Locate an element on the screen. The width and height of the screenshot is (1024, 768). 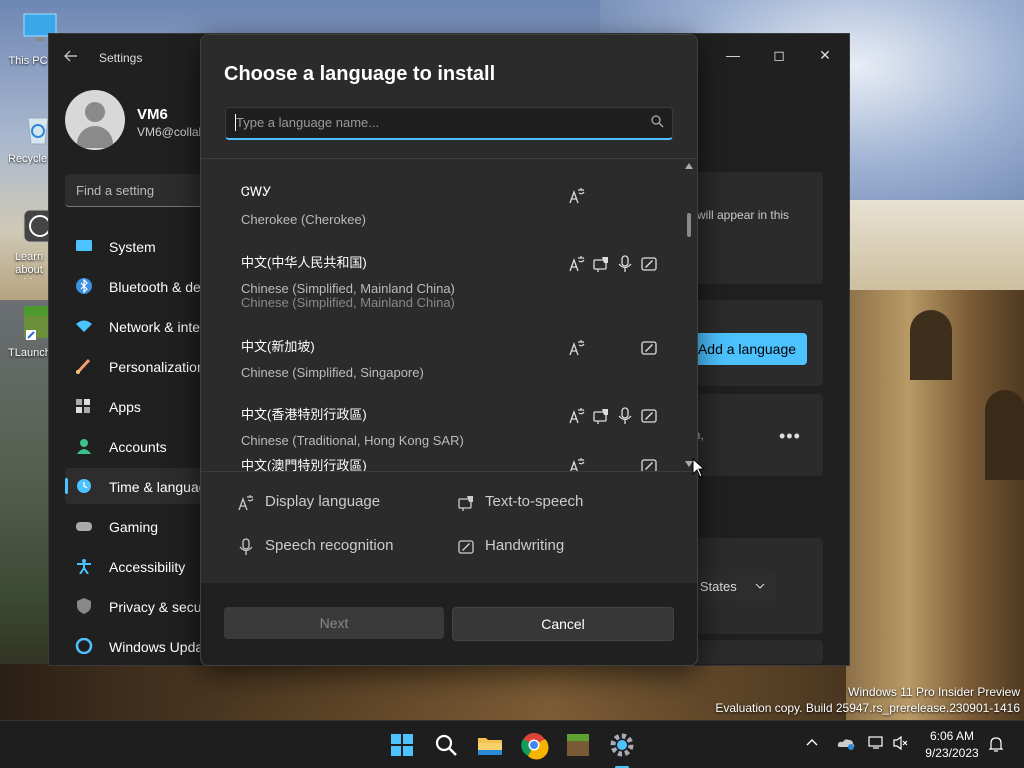
find-setting-placeholder: Find a setting is located at coordinates (115, 190).